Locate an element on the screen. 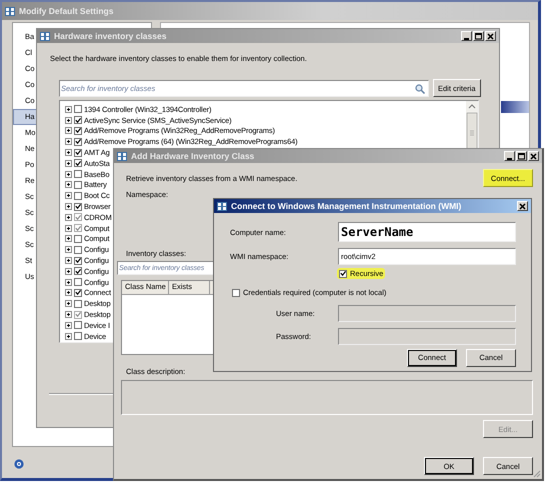 The height and width of the screenshot is (484, 545). window-title: Hardware inventory classes is located at coordinates (110, 36).